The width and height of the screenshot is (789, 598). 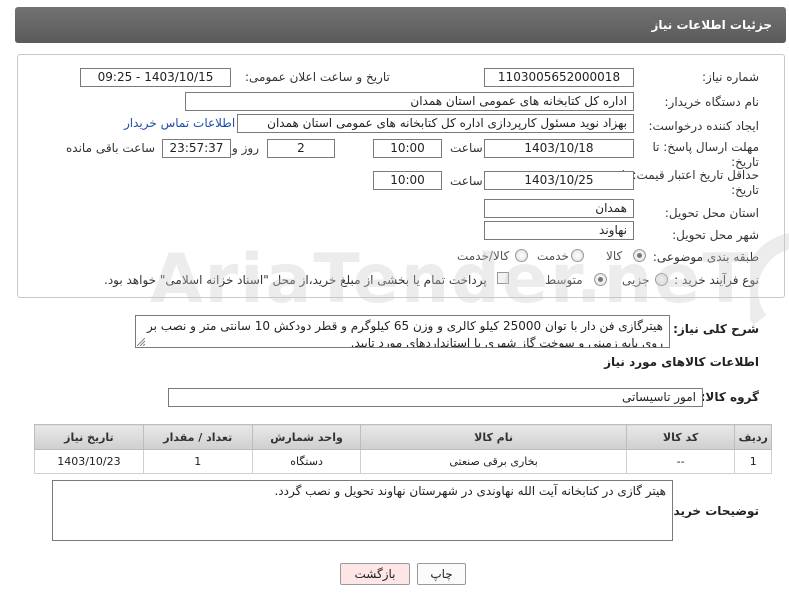 I want to click on col-row-header: ردیف, so click(x=753, y=437).